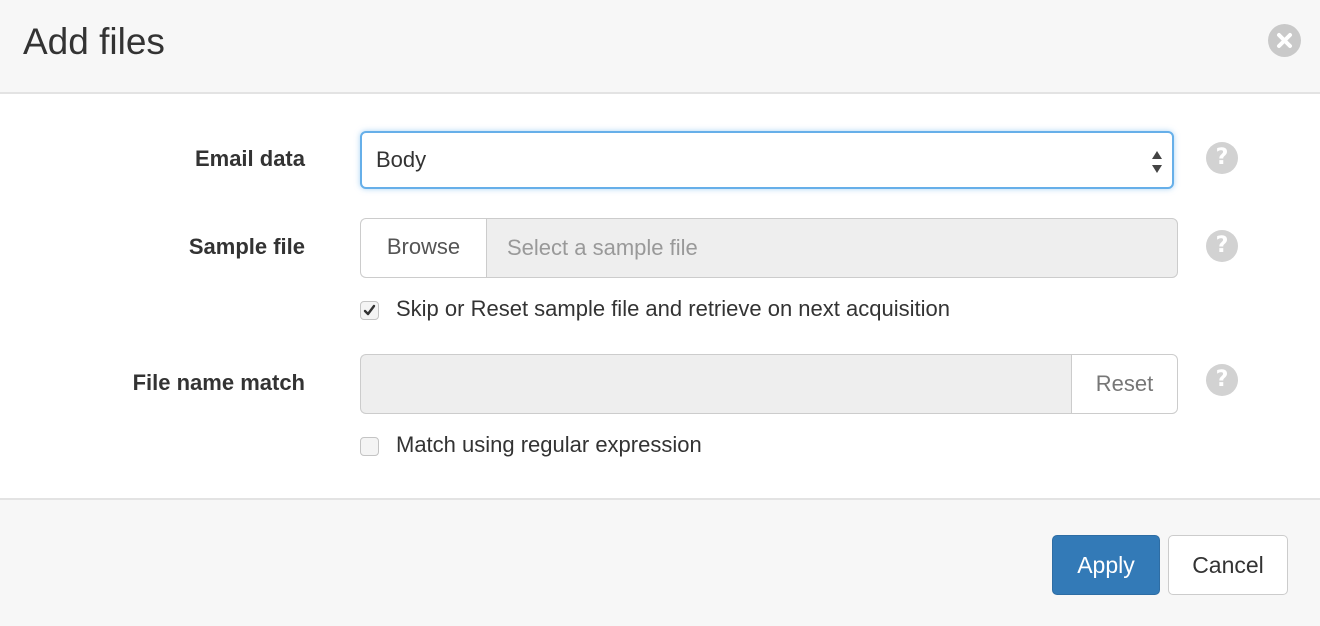 The width and height of the screenshot is (1320, 626). What do you see at coordinates (1222, 246) in the screenshot?
I see `sample-file-help-icon: ?` at bounding box center [1222, 246].